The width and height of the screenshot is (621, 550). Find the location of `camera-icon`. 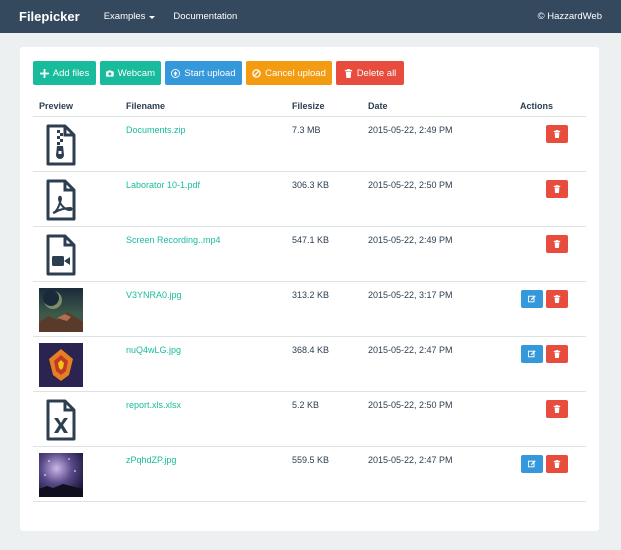

camera-icon is located at coordinates (110, 73).